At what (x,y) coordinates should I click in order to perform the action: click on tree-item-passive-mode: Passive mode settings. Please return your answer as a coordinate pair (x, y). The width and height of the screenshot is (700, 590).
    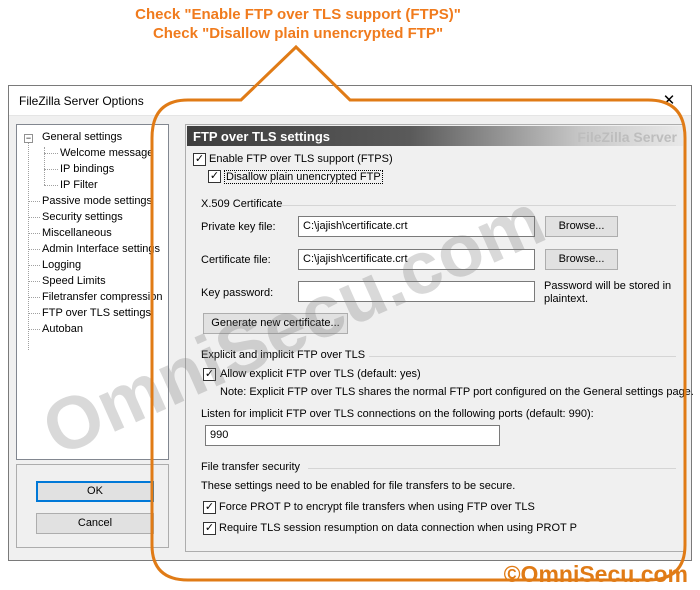
    Looking at the image, I should click on (97, 201).